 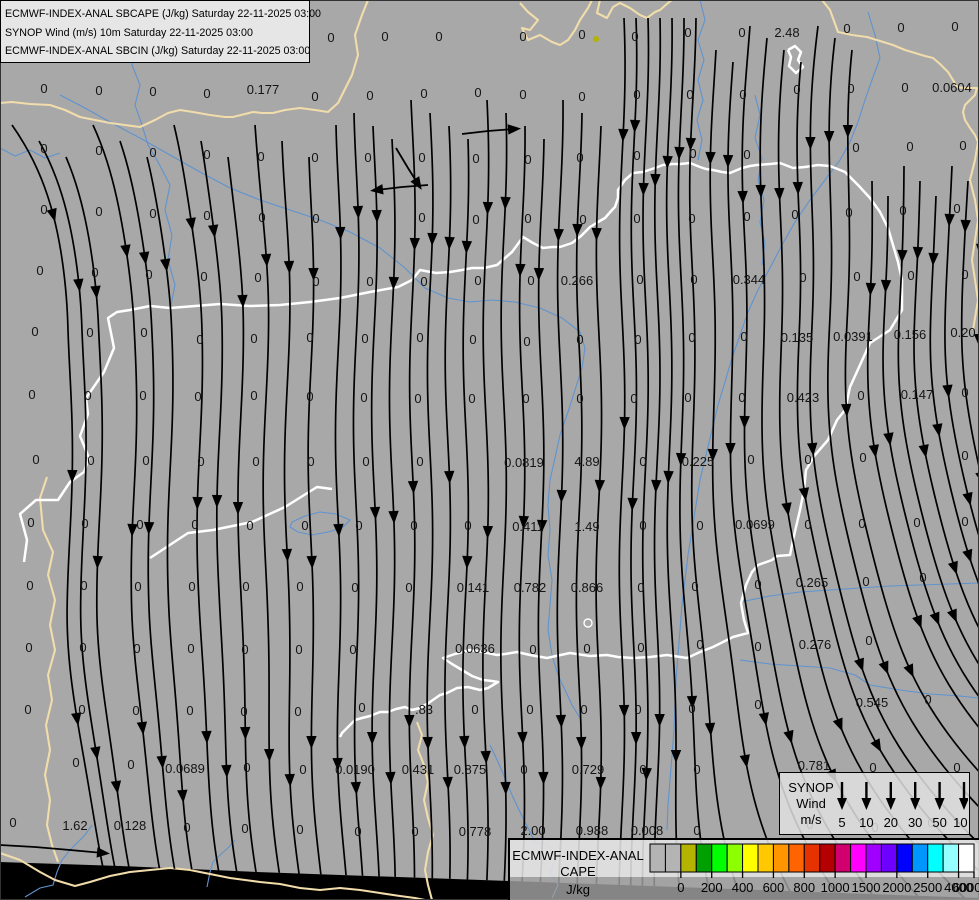 What do you see at coordinates (355, 769) in the screenshot?
I see `cin-value-label: 0.0190` at bounding box center [355, 769].